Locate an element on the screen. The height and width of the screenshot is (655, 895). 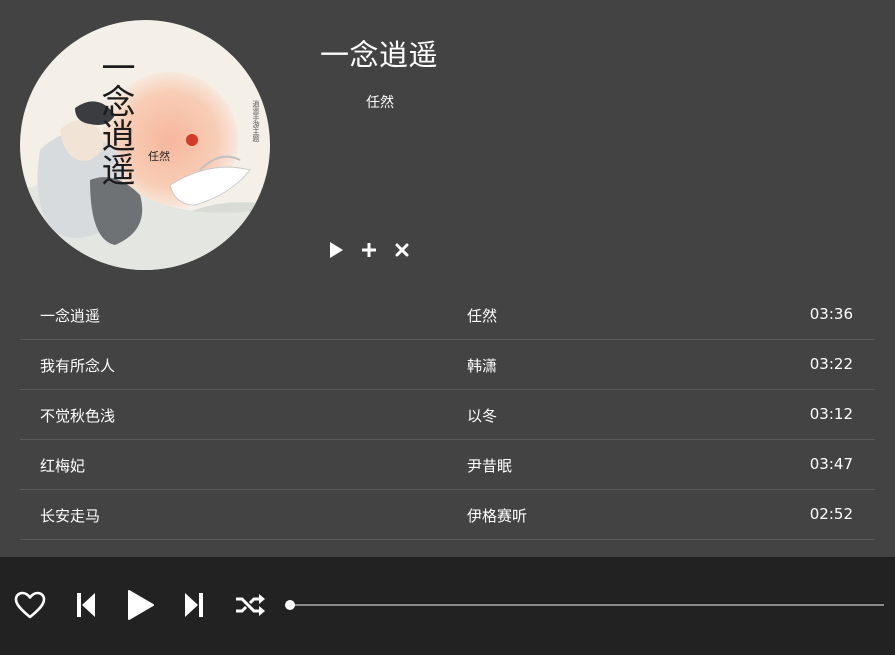
track-duration: 03:36 is located at coordinates (831, 314).